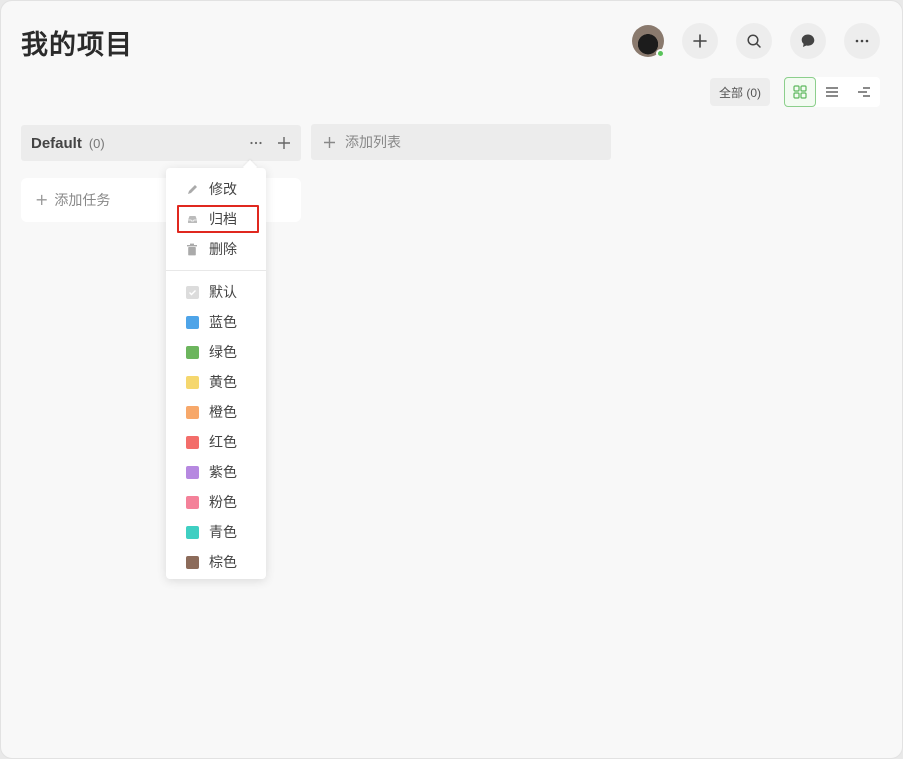 The width and height of the screenshot is (903, 759). What do you see at coordinates (96, 143) in the screenshot?
I see `column-count: (0)` at bounding box center [96, 143].